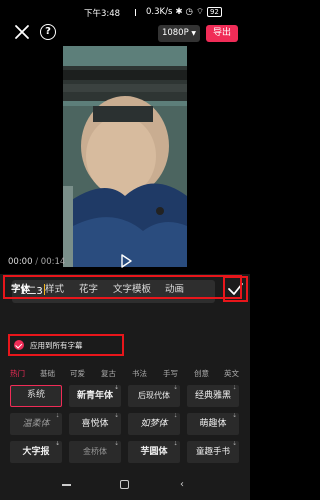  I want to click on export-button: 导出, so click(222, 33).